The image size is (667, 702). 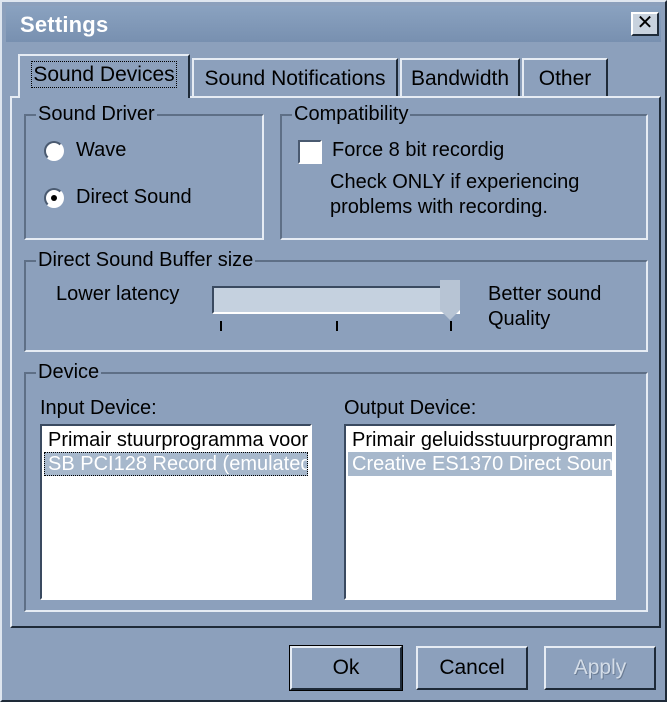 I want to click on wave-radio, so click(x=54, y=151).